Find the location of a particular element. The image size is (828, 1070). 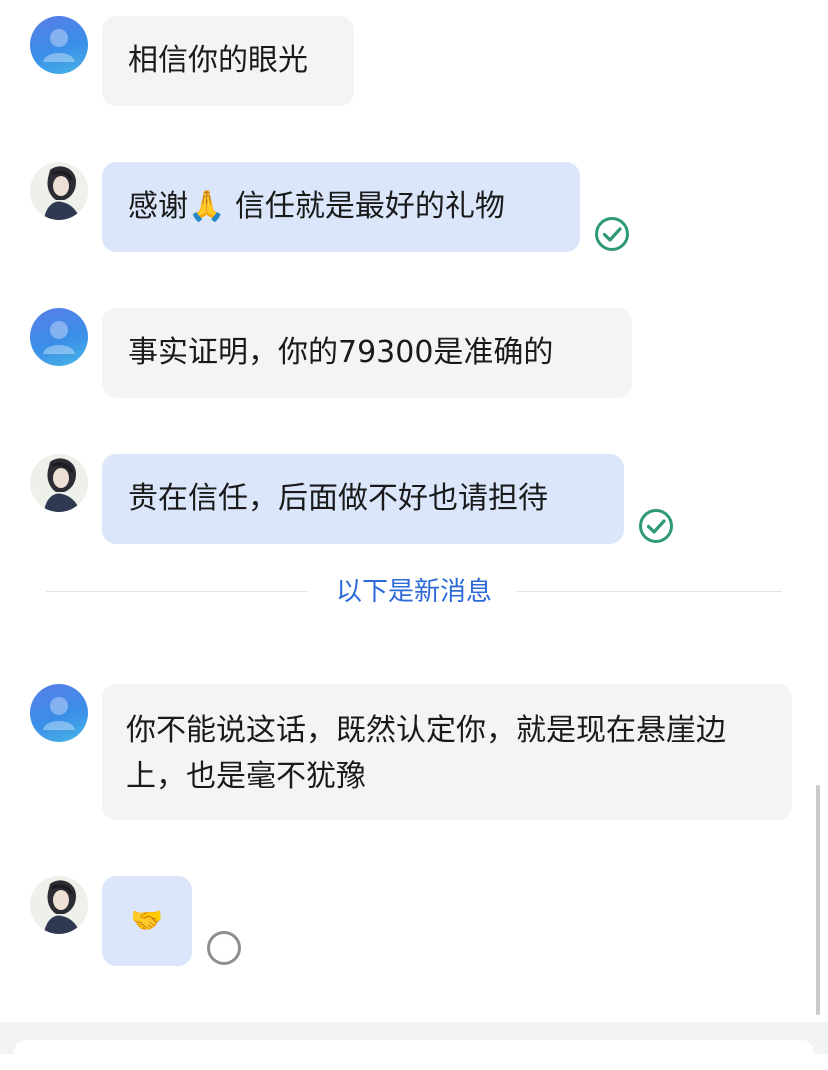

message-bubble: 事实证明，你的79300是准确的 is located at coordinates (367, 353).